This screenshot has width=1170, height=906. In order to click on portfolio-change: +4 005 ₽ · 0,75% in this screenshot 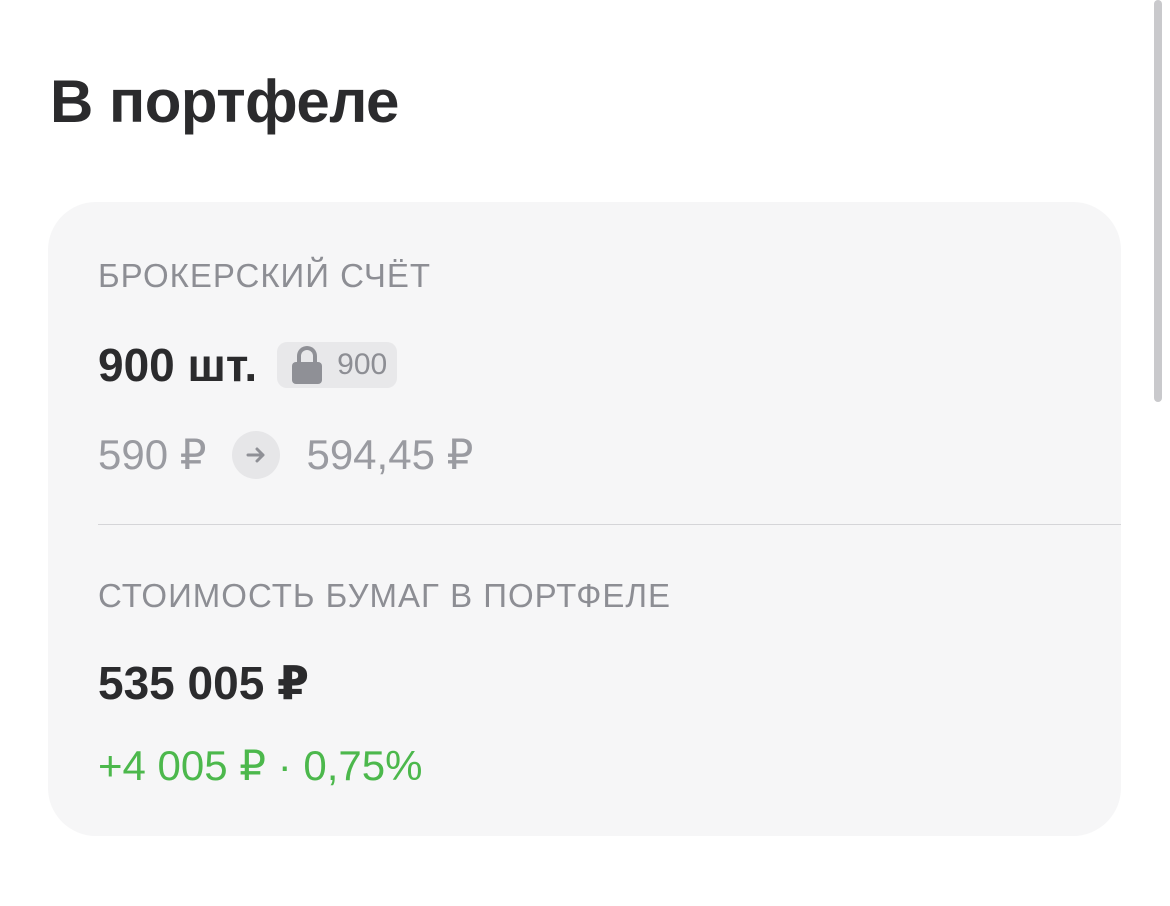, I will do `click(260, 765)`.